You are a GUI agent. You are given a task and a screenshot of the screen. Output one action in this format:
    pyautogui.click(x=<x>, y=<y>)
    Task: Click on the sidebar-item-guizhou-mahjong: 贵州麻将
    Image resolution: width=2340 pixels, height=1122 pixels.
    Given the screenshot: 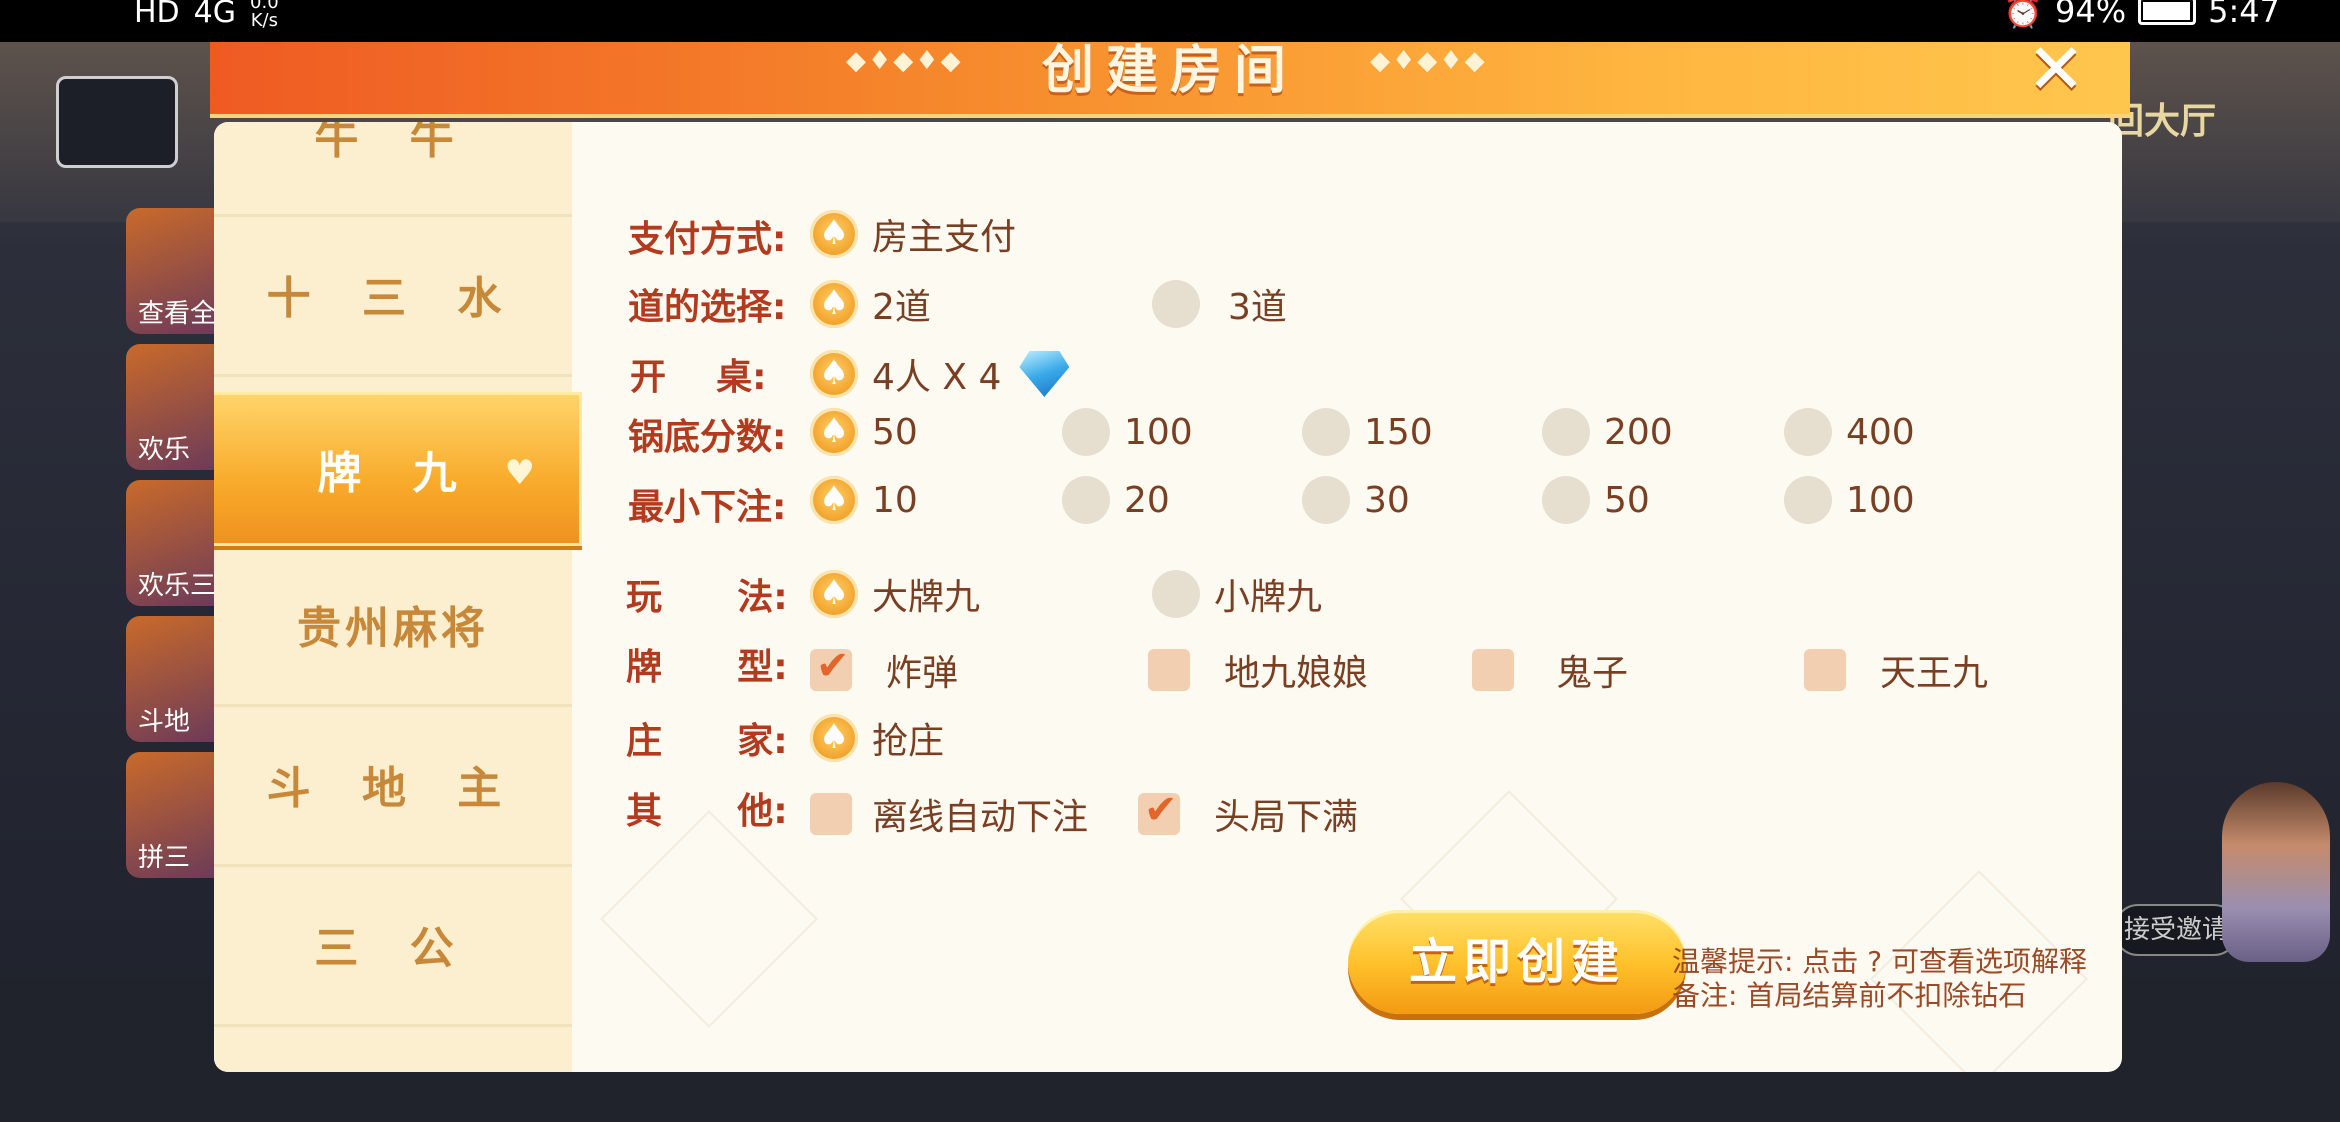 What is the action you would take?
    pyautogui.click(x=393, y=625)
    